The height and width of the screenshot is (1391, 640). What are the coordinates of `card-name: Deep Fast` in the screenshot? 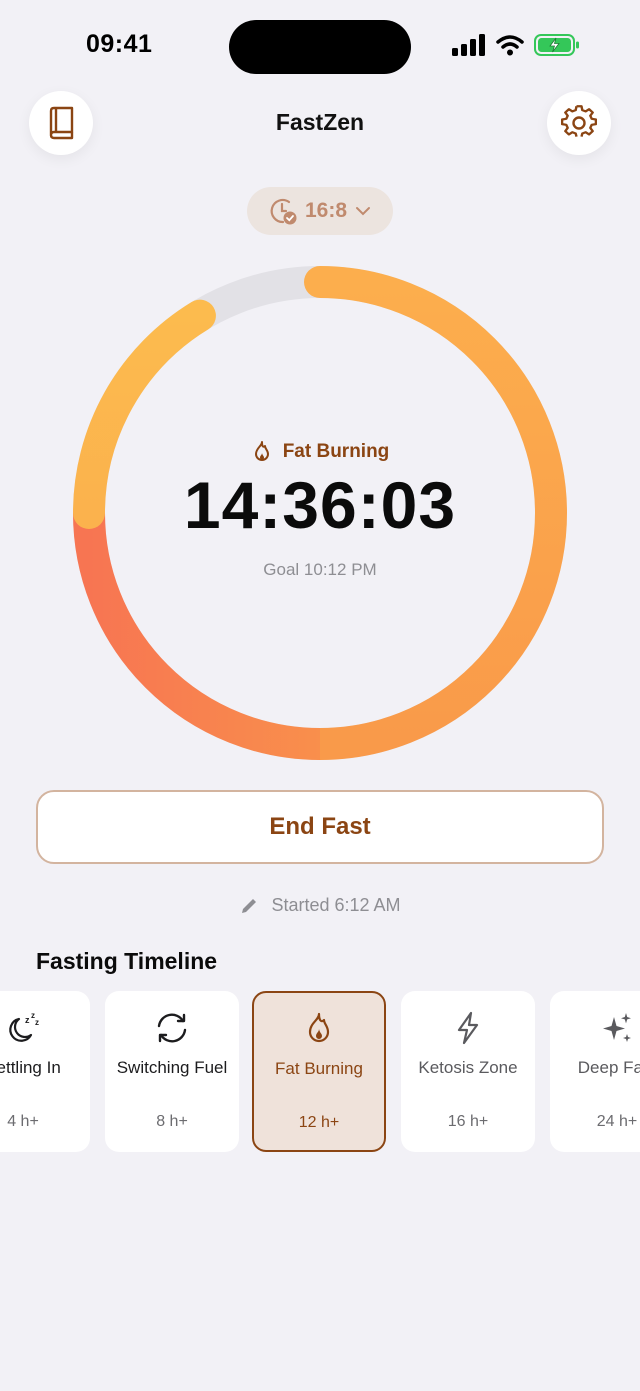 It's located at (608, 1067).